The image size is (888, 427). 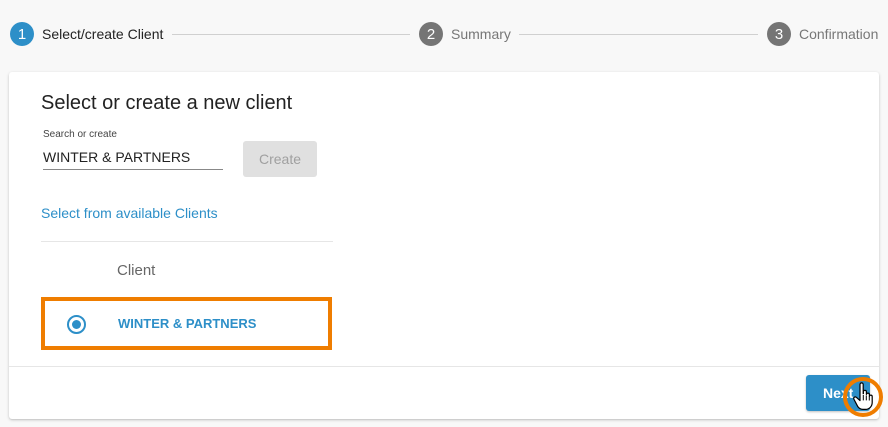 What do you see at coordinates (129, 213) in the screenshot?
I see `available-clients-link: Select from available Clients` at bounding box center [129, 213].